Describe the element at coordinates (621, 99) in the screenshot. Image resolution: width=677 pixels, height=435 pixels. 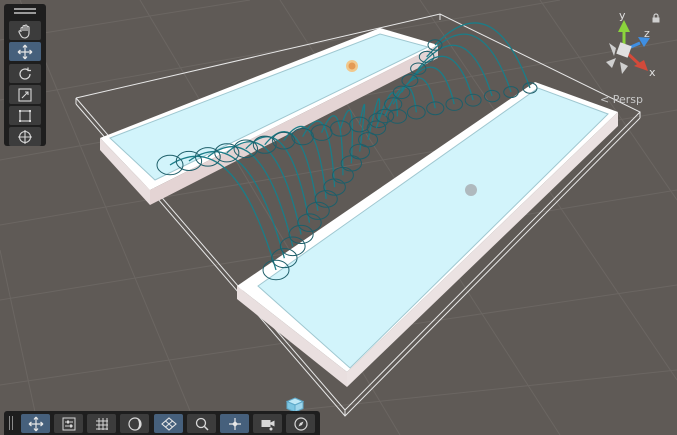
I see `projection-toggle: < Persp` at that location.